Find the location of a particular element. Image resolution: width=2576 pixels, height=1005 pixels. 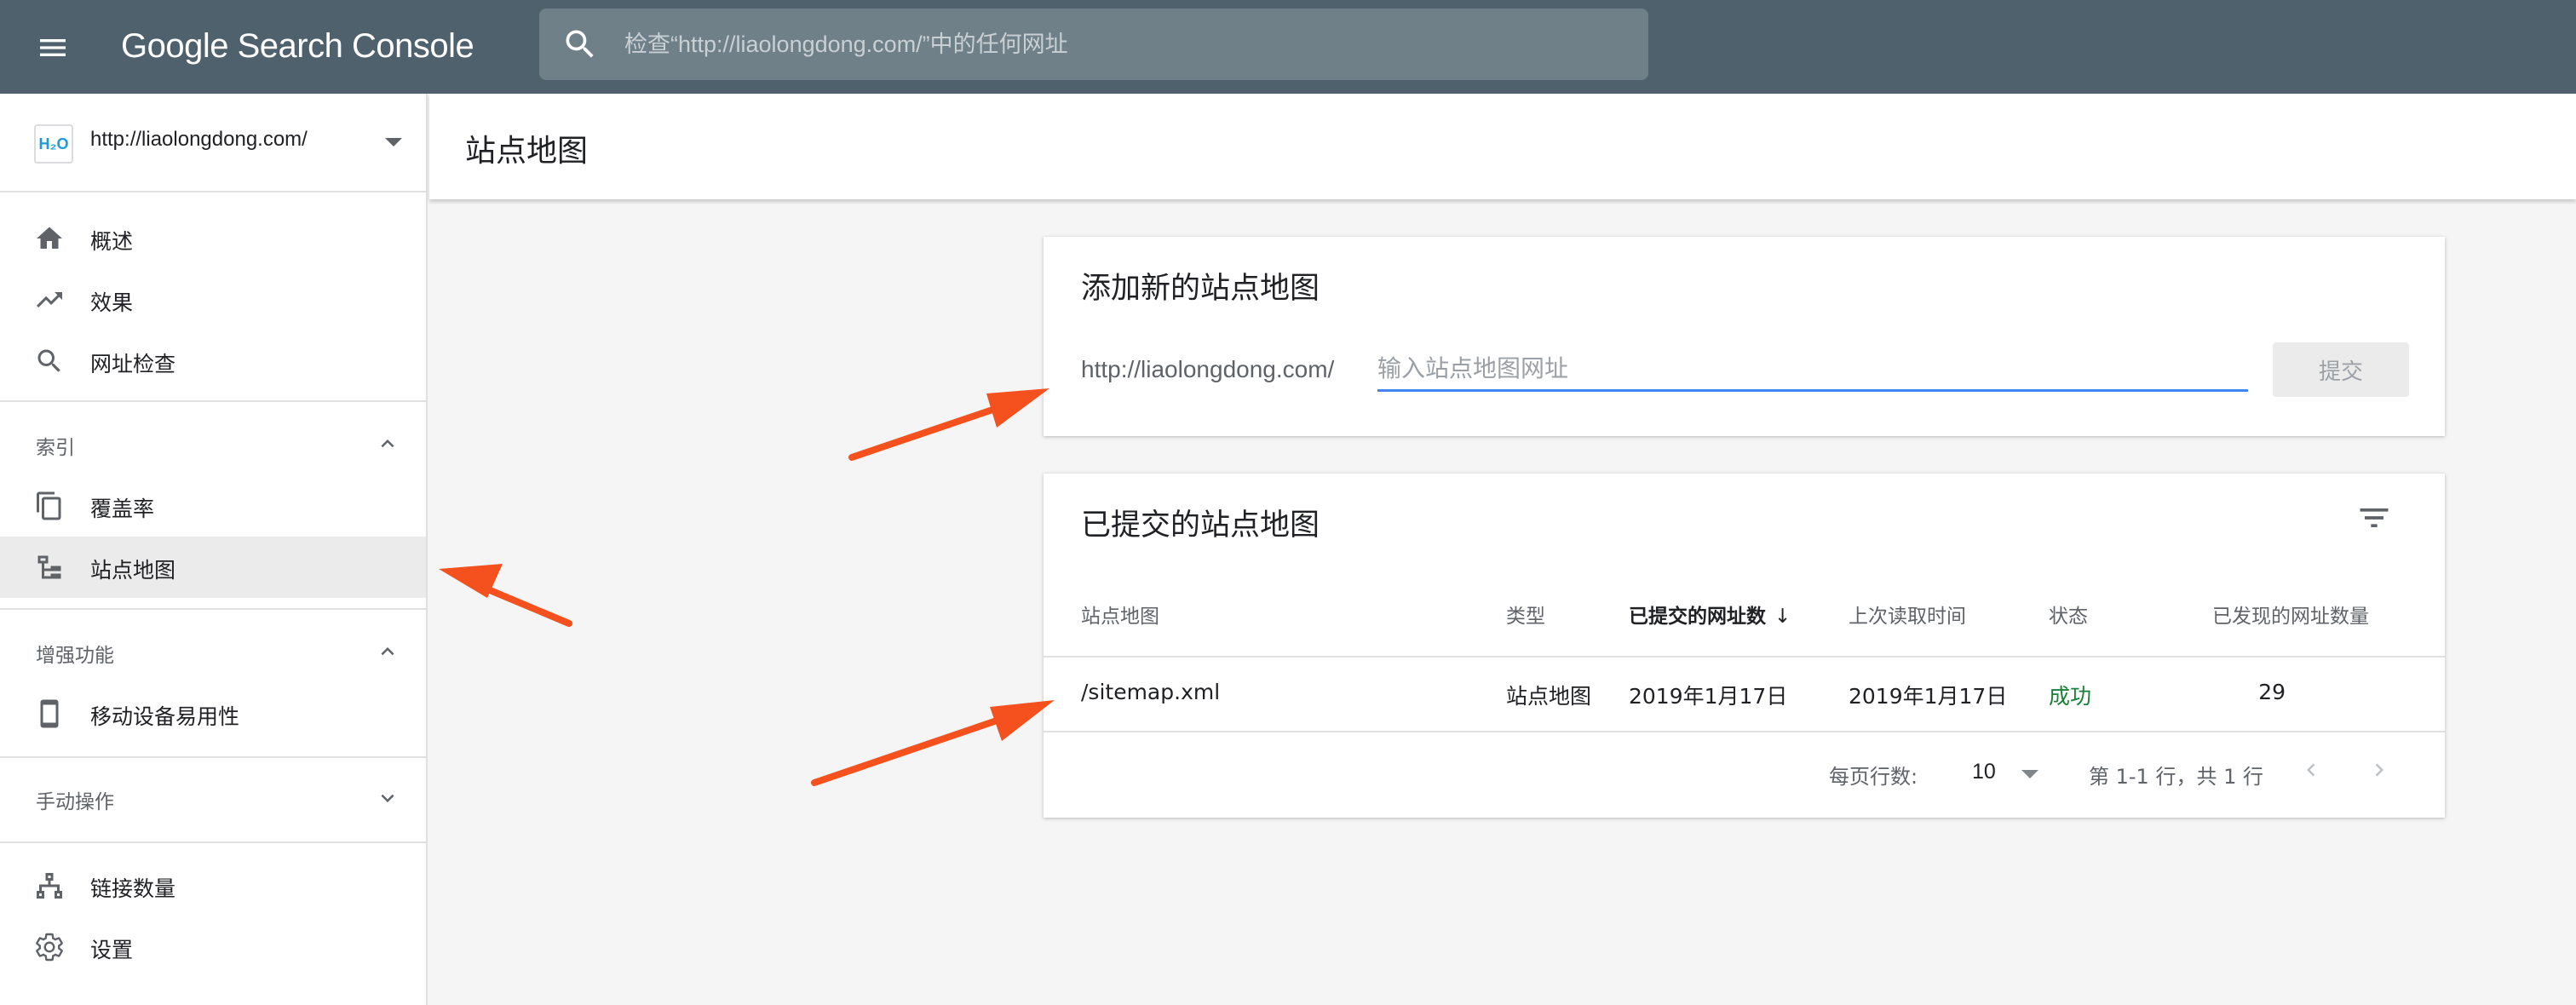

cell-last-read: 2019年1月17日 is located at coordinates (1929, 696).